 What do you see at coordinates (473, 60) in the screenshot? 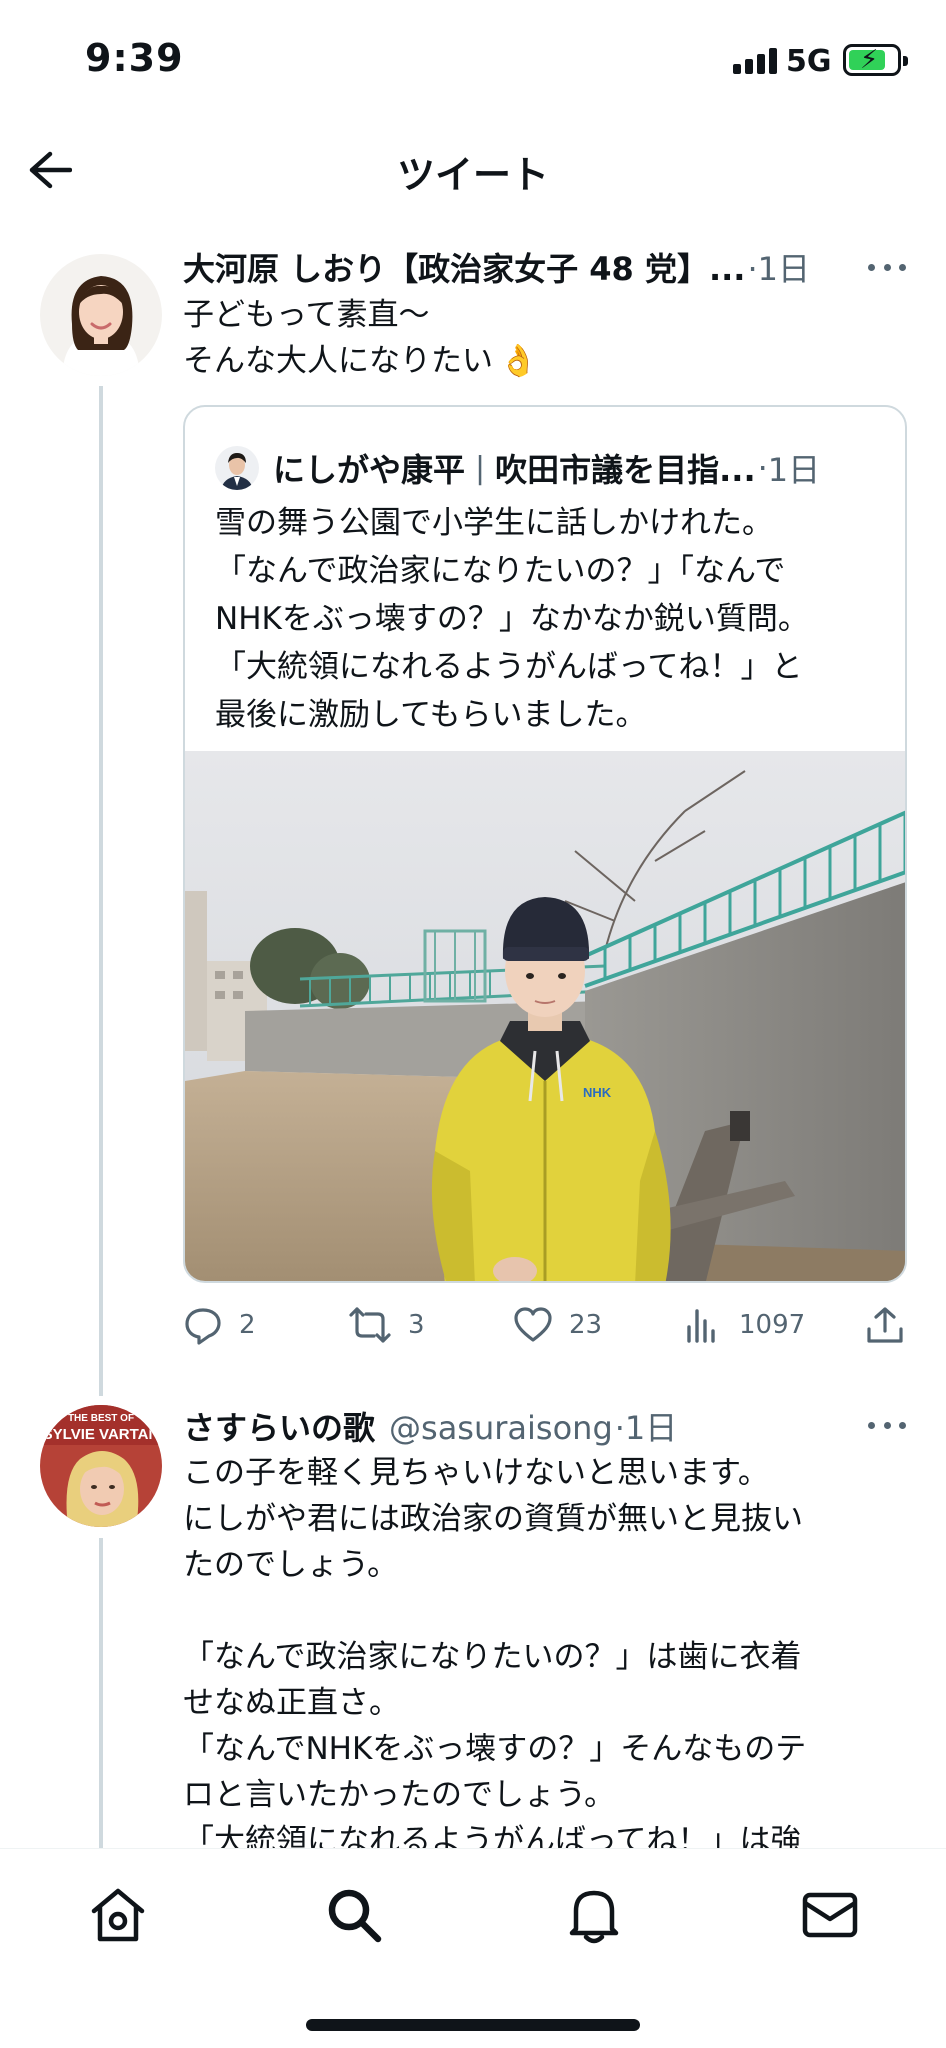
I see `status-bar: 9:39 5G ⚡` at bounding box center [473, 60].